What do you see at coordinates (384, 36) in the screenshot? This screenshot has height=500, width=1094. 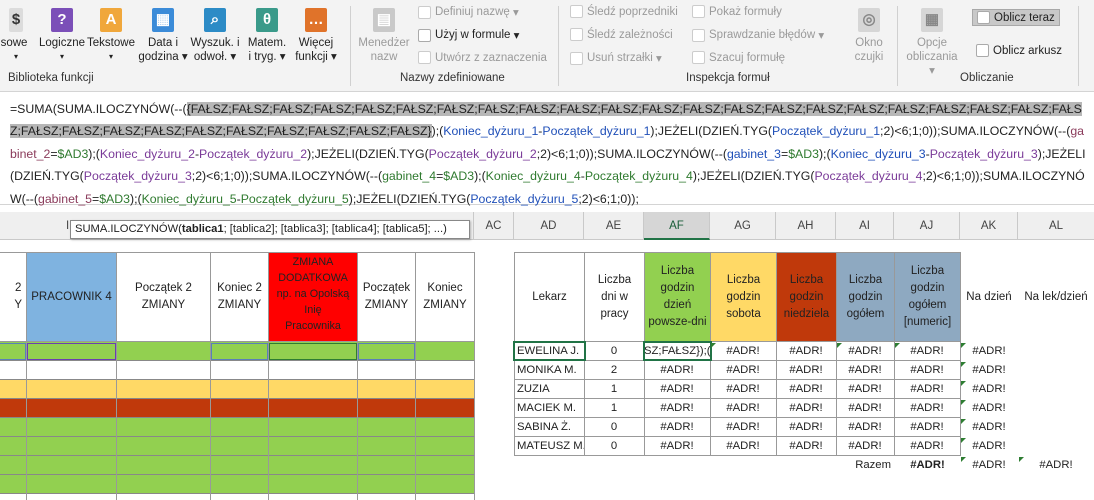 I see `name-manager-button: ▤ Menedżer nazw` at bounding box center [384, 36].